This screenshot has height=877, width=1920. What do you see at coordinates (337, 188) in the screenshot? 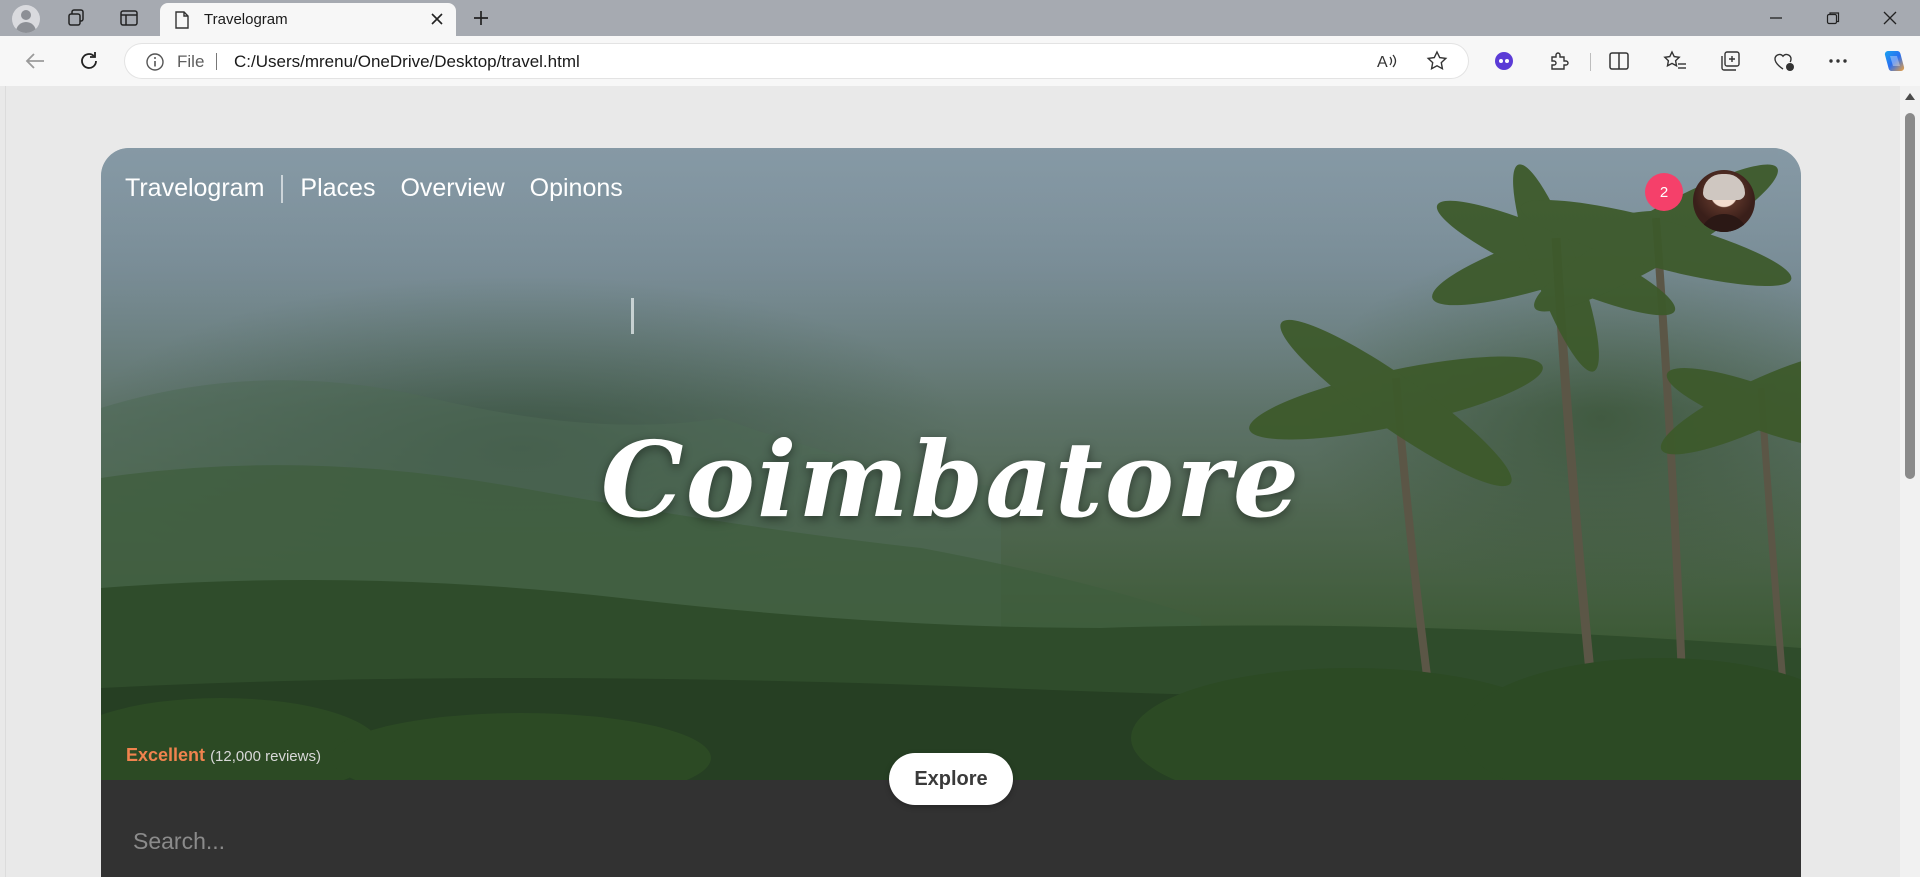
I see `nav-link-places: Places` at bounding box center [337, 188].